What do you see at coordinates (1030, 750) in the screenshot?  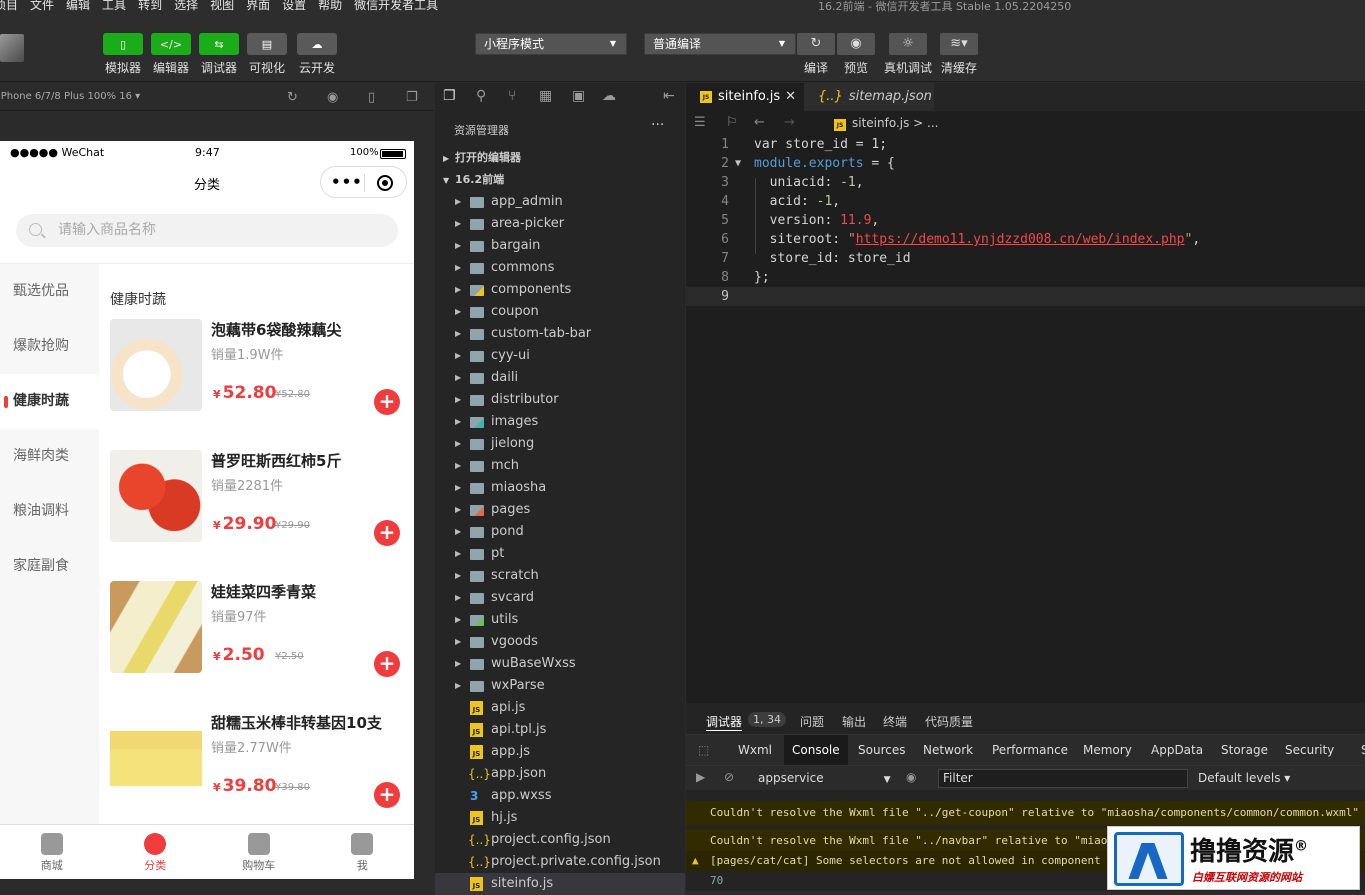 I see `tab-performance: Performance` at bounding box center [1030, 750].